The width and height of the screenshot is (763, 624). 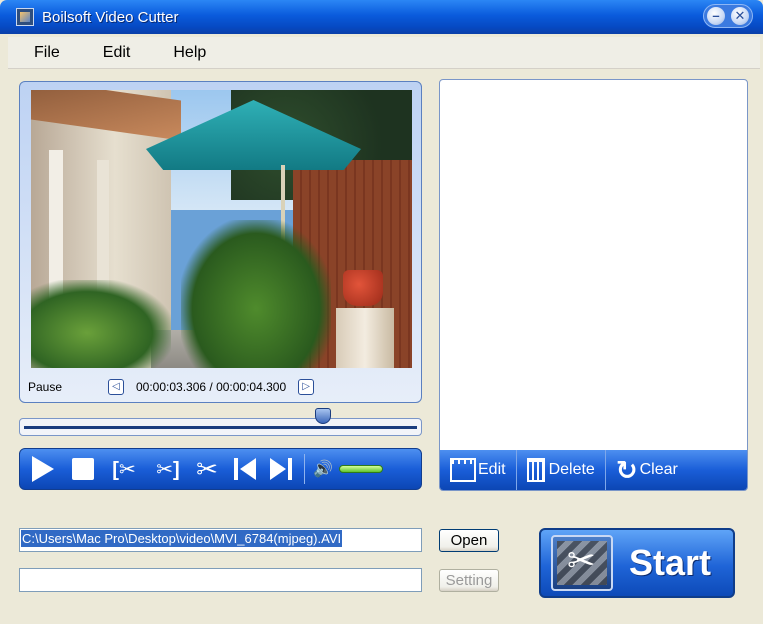 I want to click on stop-icon, so click(x=83, y=469).